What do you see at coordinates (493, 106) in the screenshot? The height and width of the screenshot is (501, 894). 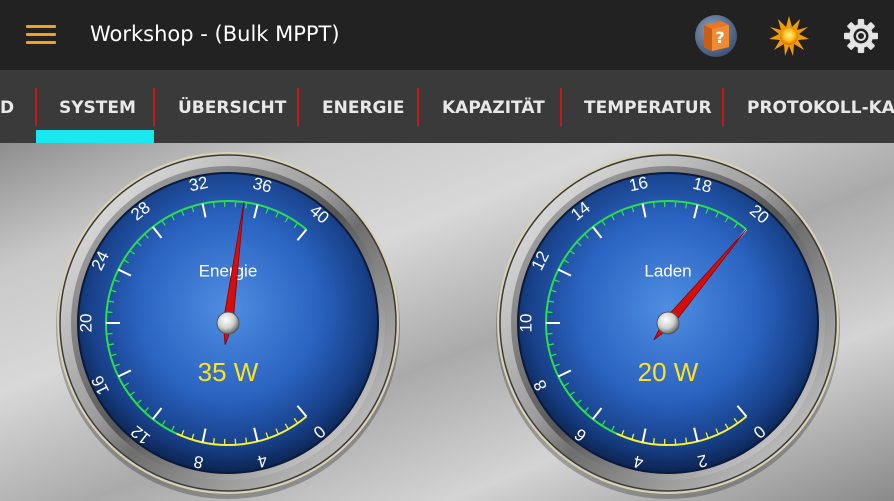 I see `tab-kapazitaet: KAPAZITÄT` at bounding box center [493, 106].